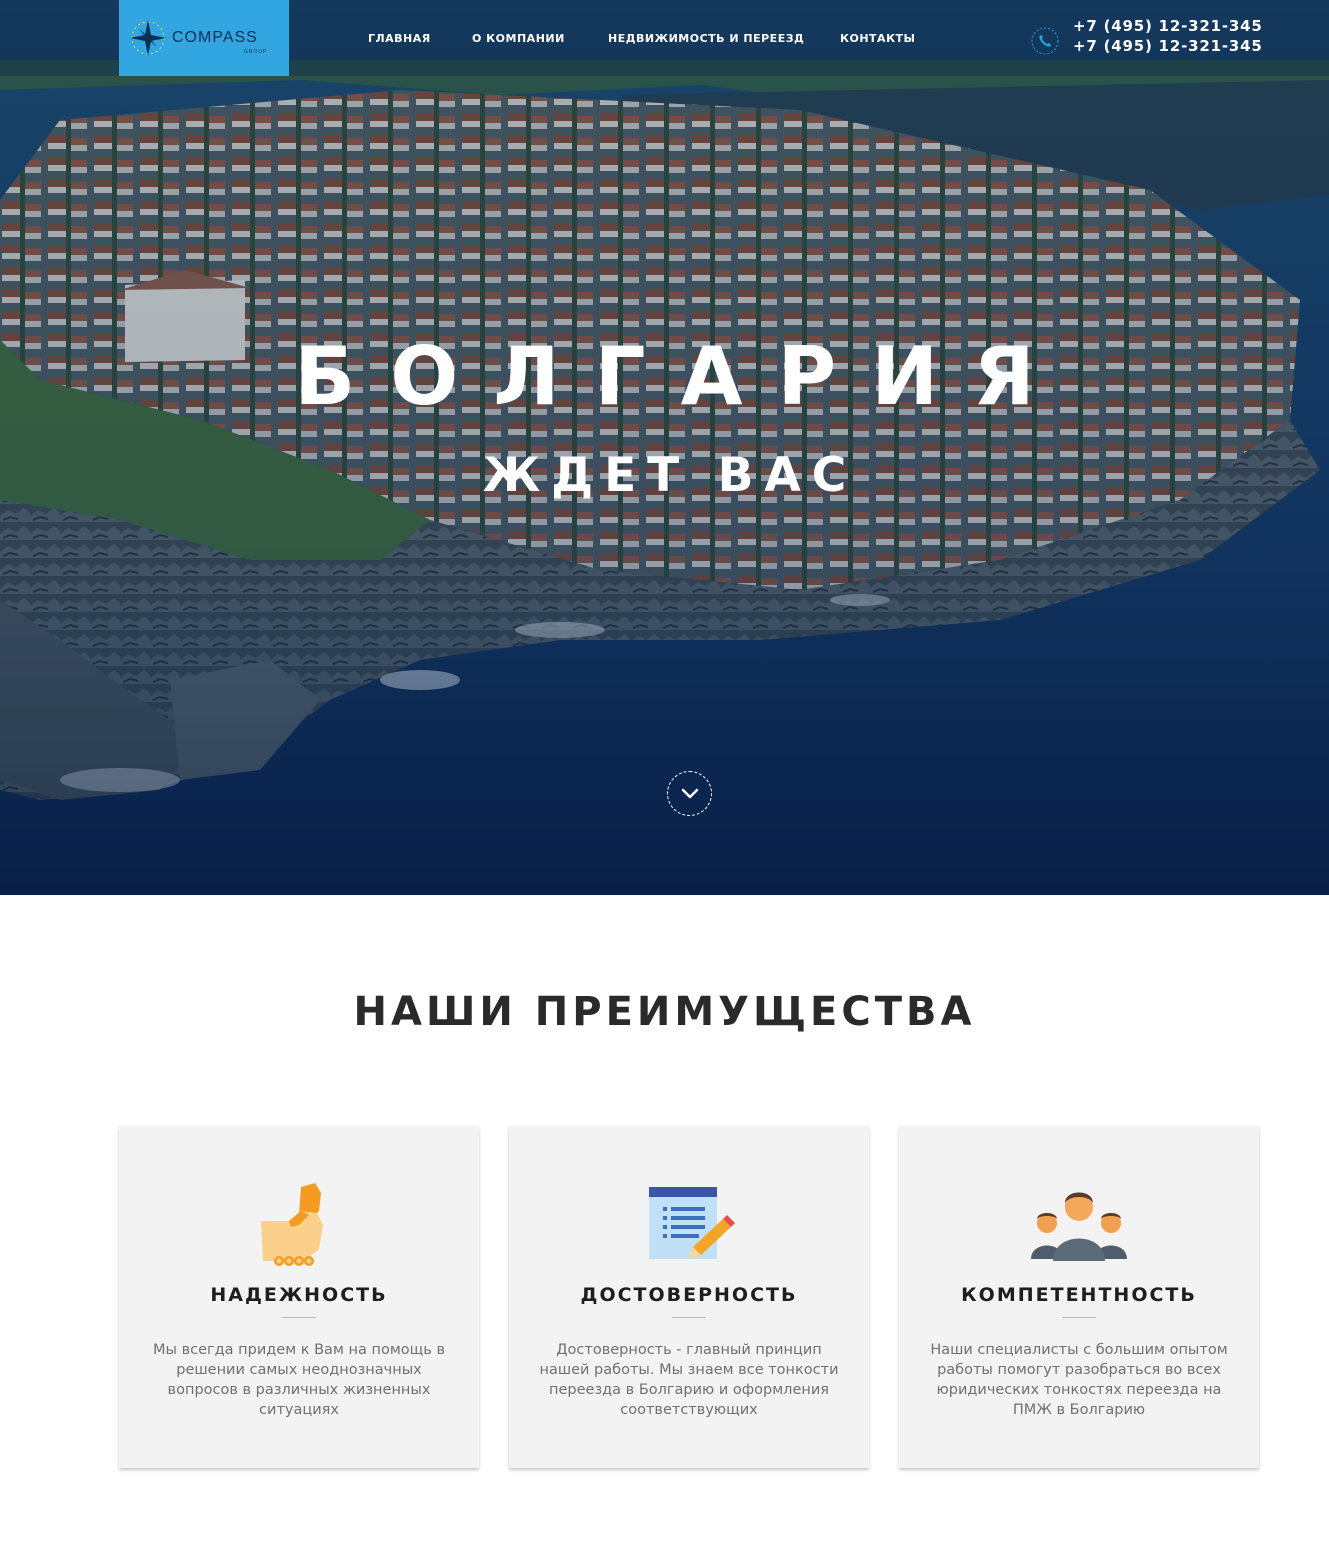 This screenshot has width=1329, height=1555. Describe the element at coordinates (670, 475) in the screenshot. I see `hero-subtitle: ЖДЕТ ВАС` at that location.